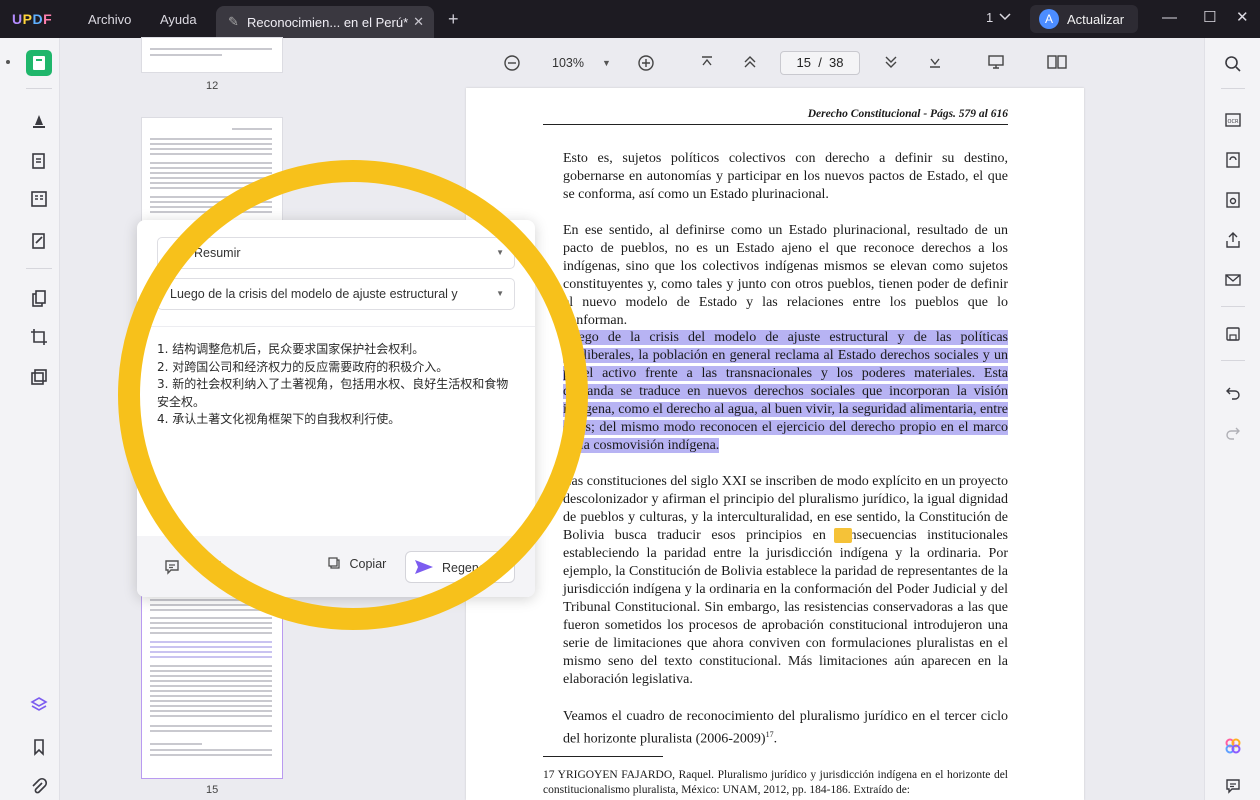  Describe the element at coordinates (512, 64) in the screenshot. I see `zoom-out-icon` at that location.